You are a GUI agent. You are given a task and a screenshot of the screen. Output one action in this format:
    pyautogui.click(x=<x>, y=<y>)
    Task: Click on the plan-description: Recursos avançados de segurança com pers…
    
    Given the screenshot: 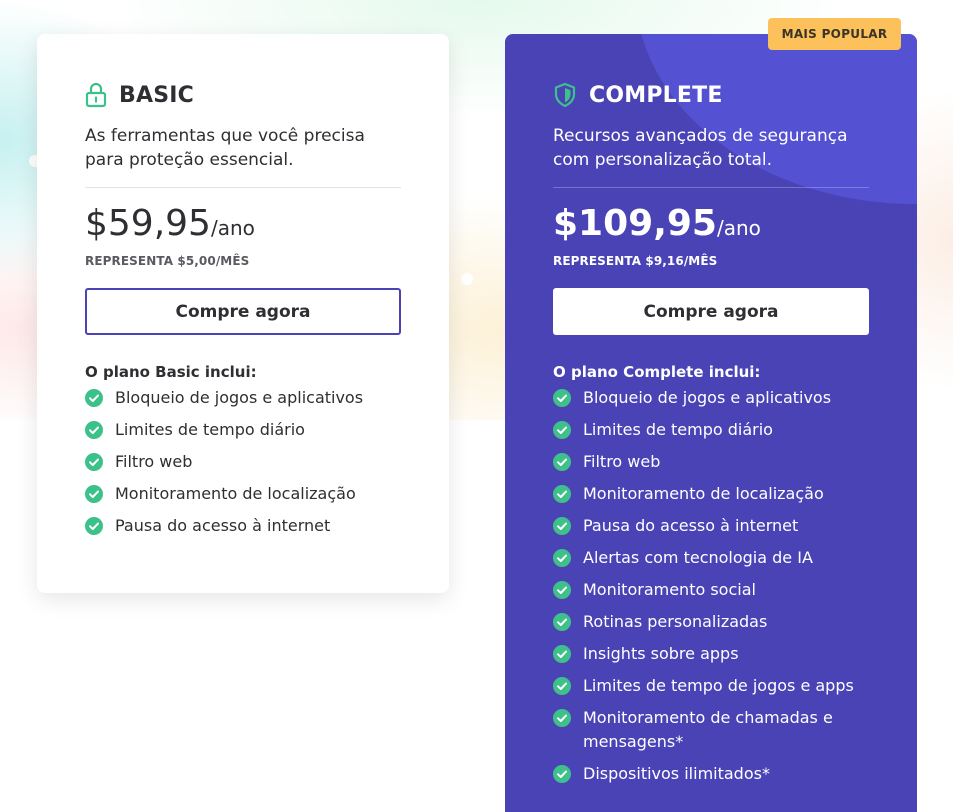 What is the action you would take?
    pyautogui.click(x=700, y=148)
    